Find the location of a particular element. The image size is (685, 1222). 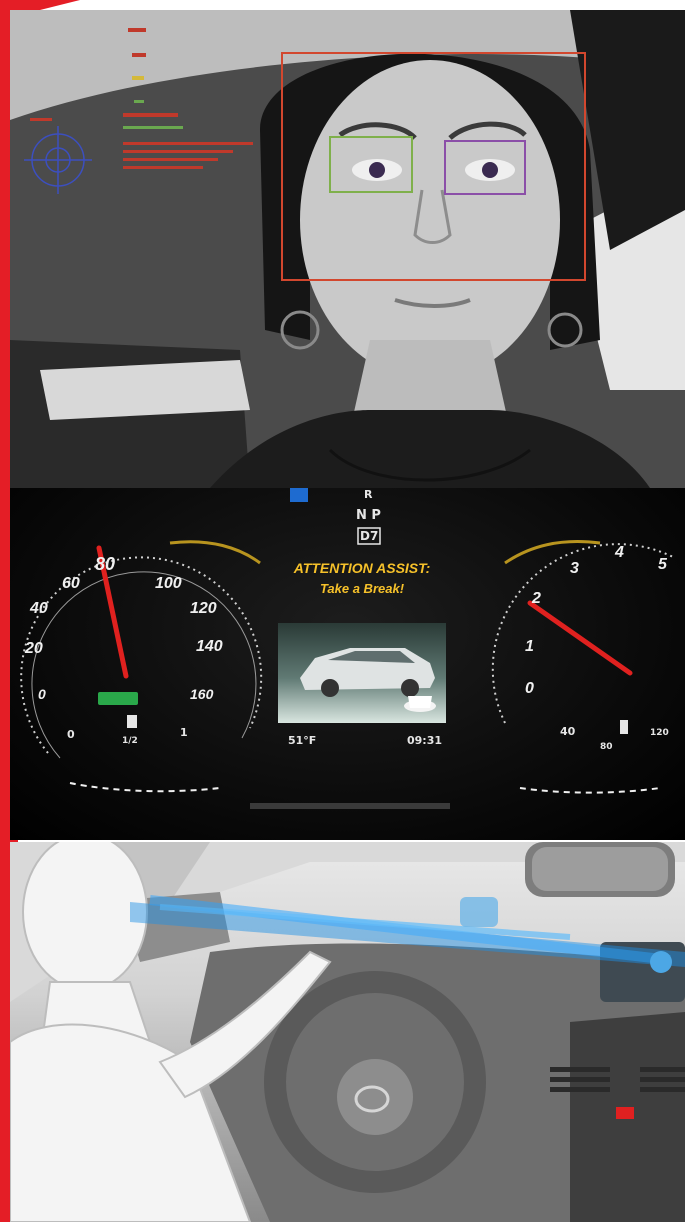

hazard-button is located at coordinates (625, 1113).